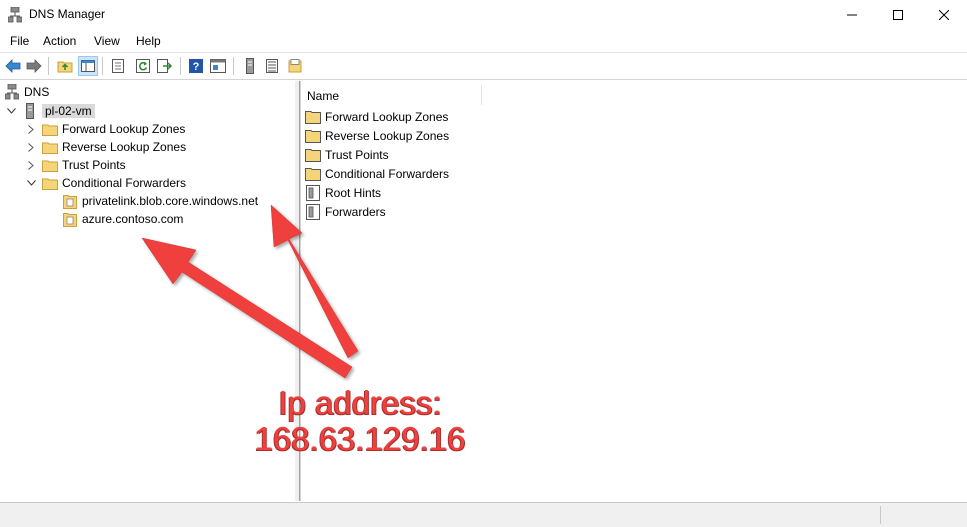  Describe the element at coordinates (852, 15) in the screenshot. I see `minimize-button` at that location.